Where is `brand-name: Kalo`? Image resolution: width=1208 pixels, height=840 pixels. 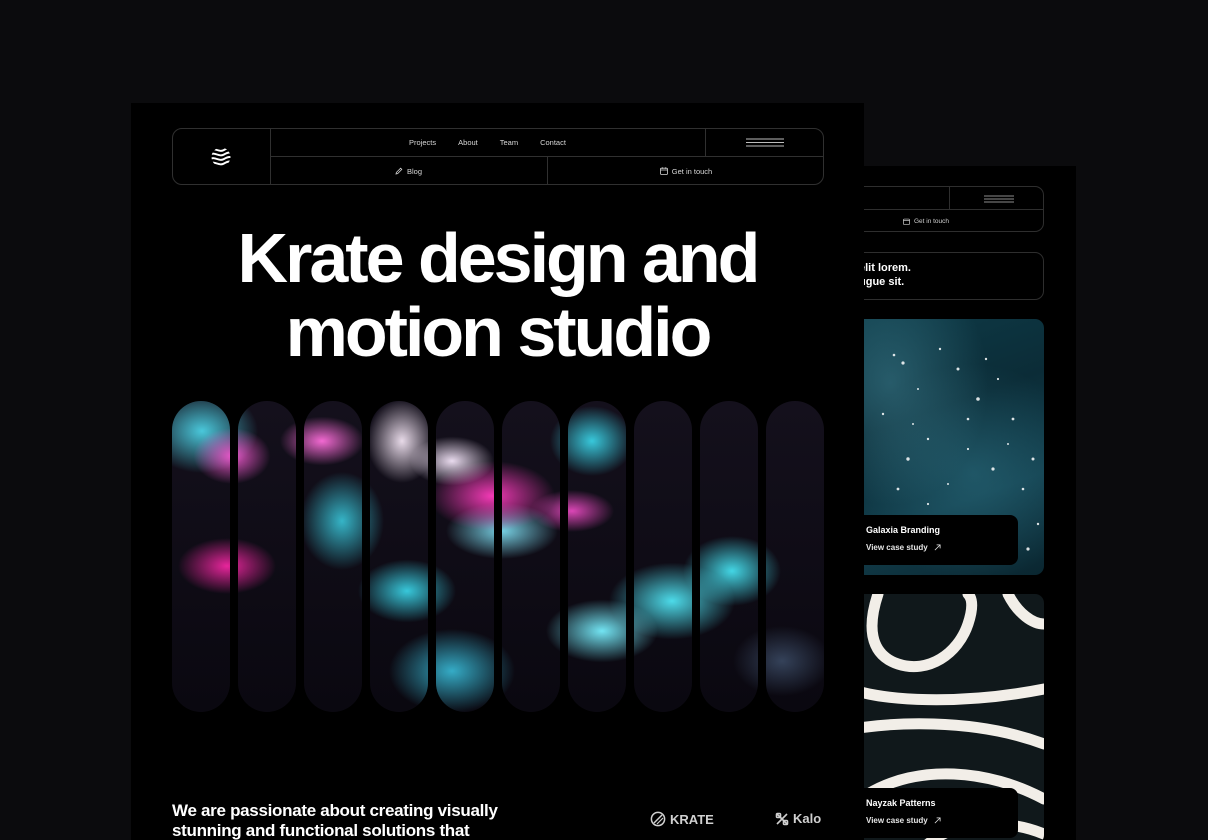 brand-name: Kalo is located at coordinates (807, 818).